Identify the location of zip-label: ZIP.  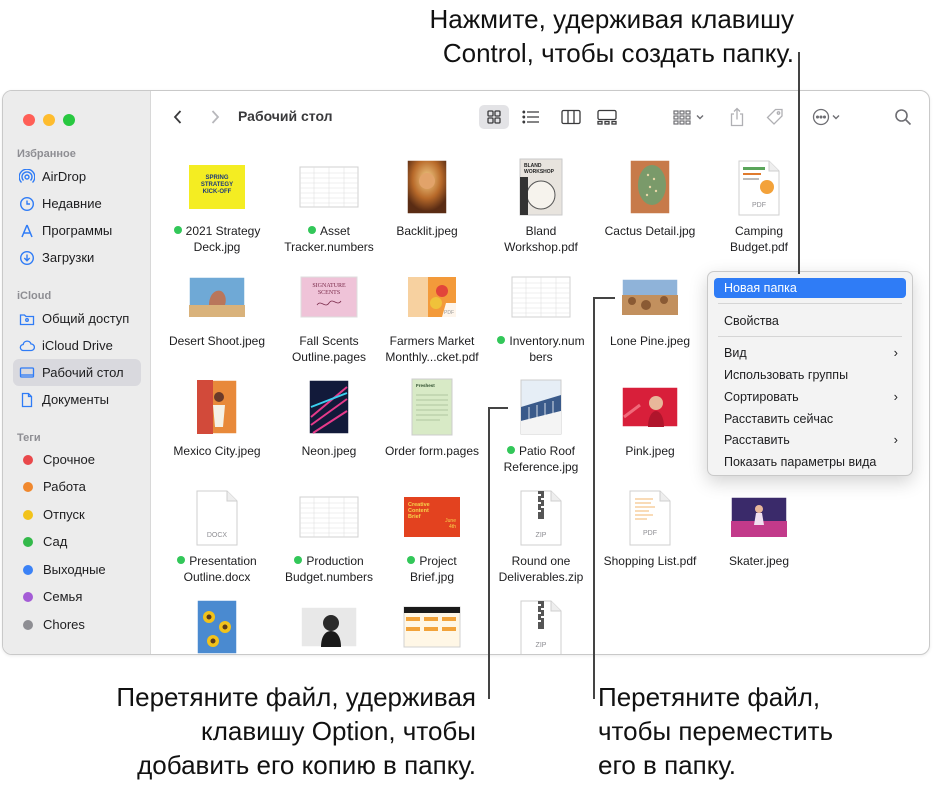
(541, 535).